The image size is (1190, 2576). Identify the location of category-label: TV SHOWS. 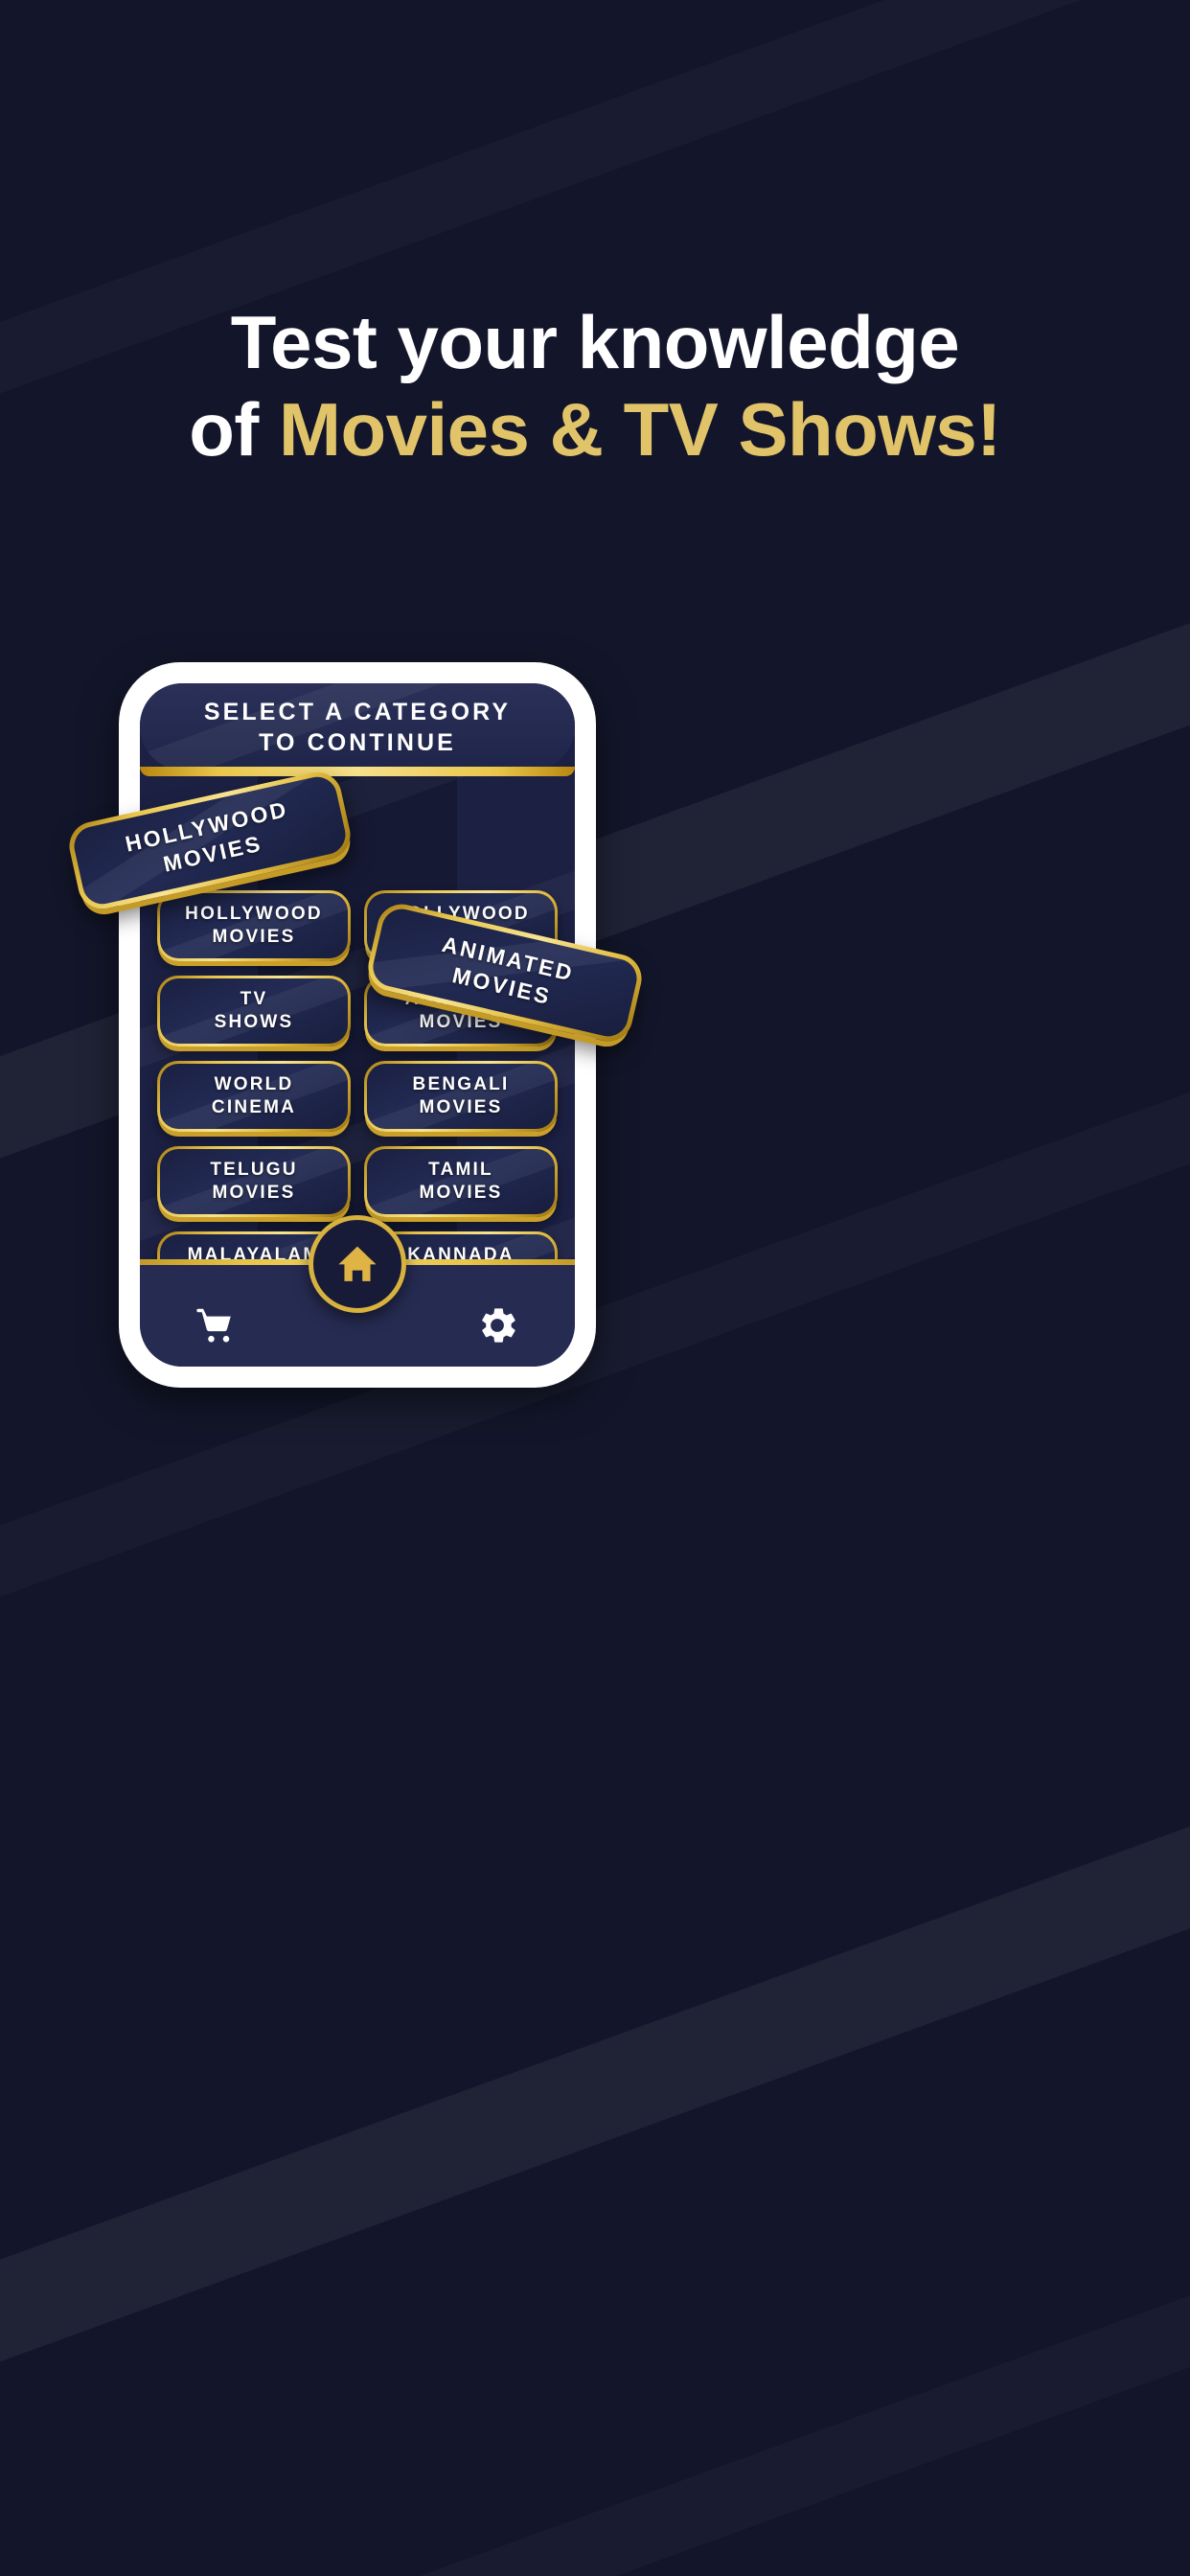
(254, 1010).